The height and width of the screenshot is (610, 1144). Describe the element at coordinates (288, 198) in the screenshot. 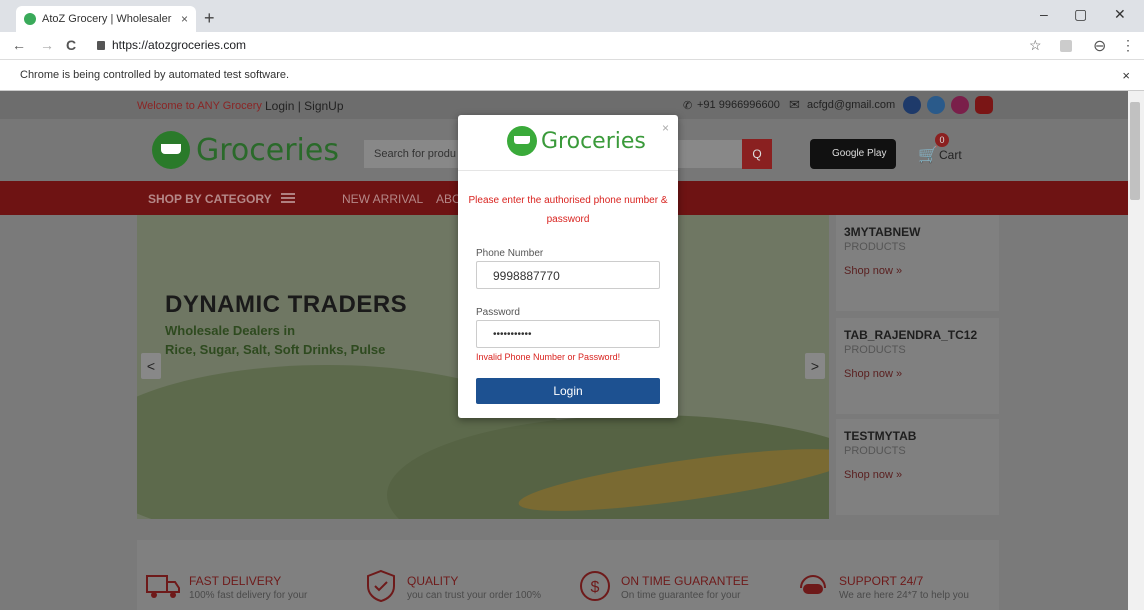

I see `hamburger-icon` at that location.